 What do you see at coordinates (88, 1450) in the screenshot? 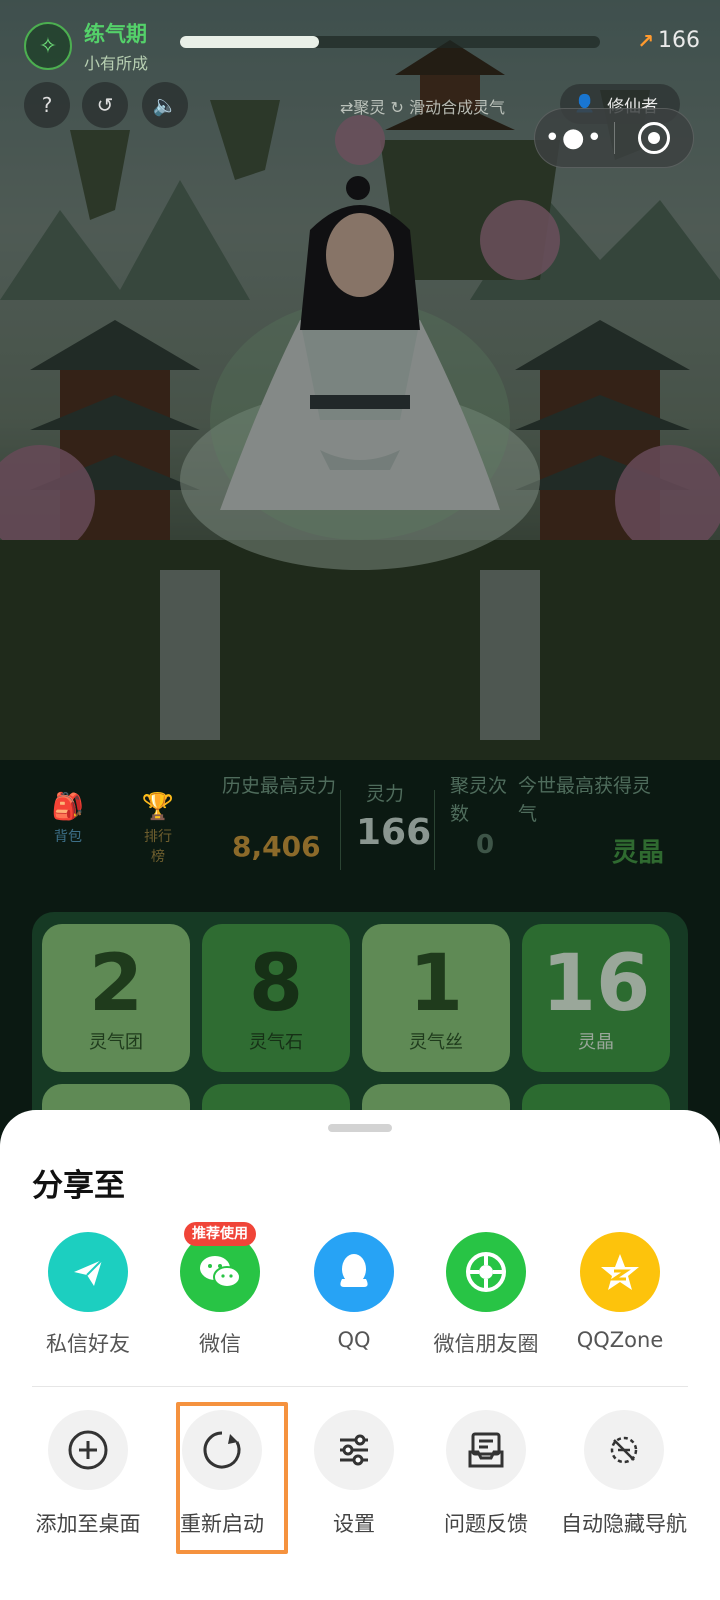
I see `add-circle-icon` at bounding box center [88, 1450].